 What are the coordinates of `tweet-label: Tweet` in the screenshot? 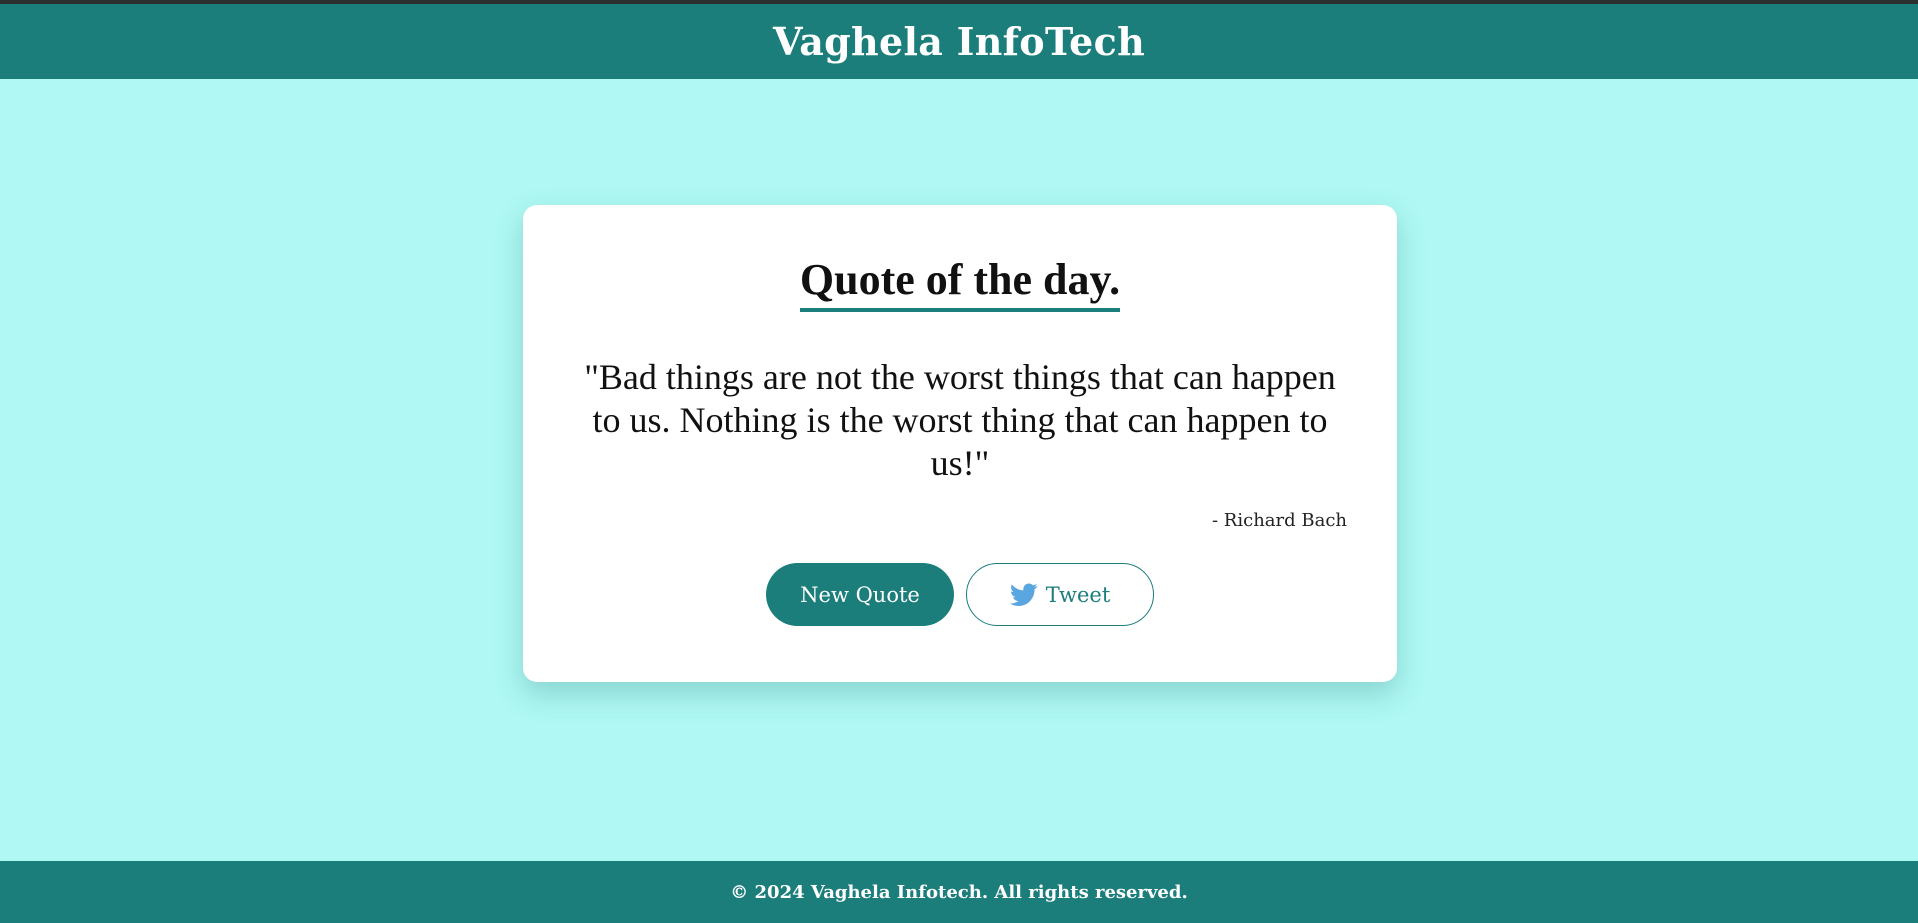 It's located at (1078, 594).